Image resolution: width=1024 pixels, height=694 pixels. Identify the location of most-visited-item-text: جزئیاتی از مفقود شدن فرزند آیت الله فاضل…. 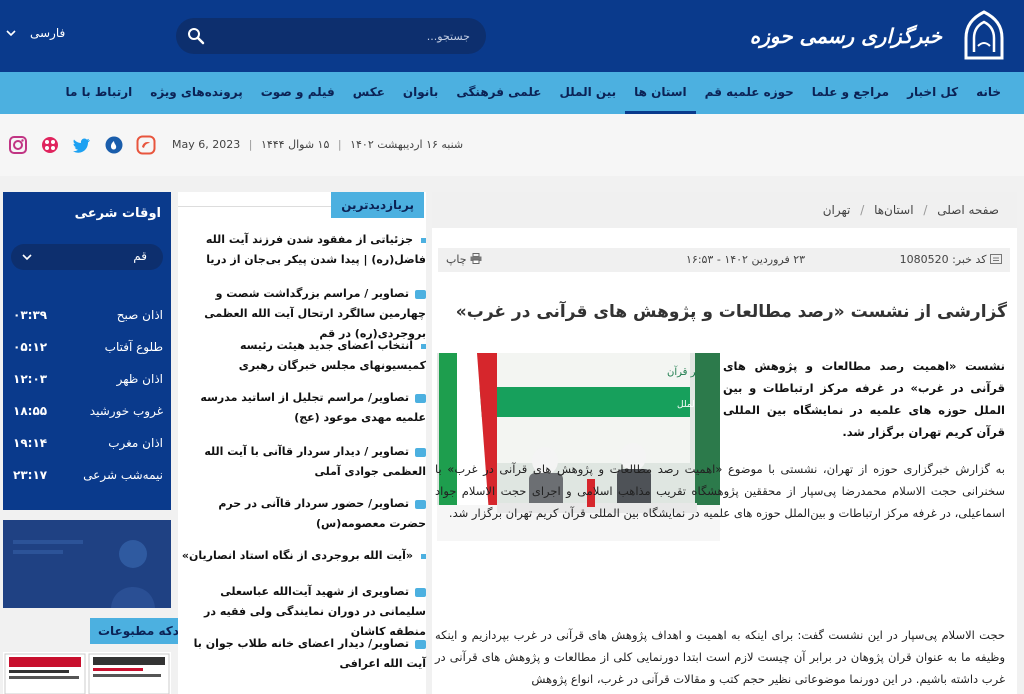
(315, 249).